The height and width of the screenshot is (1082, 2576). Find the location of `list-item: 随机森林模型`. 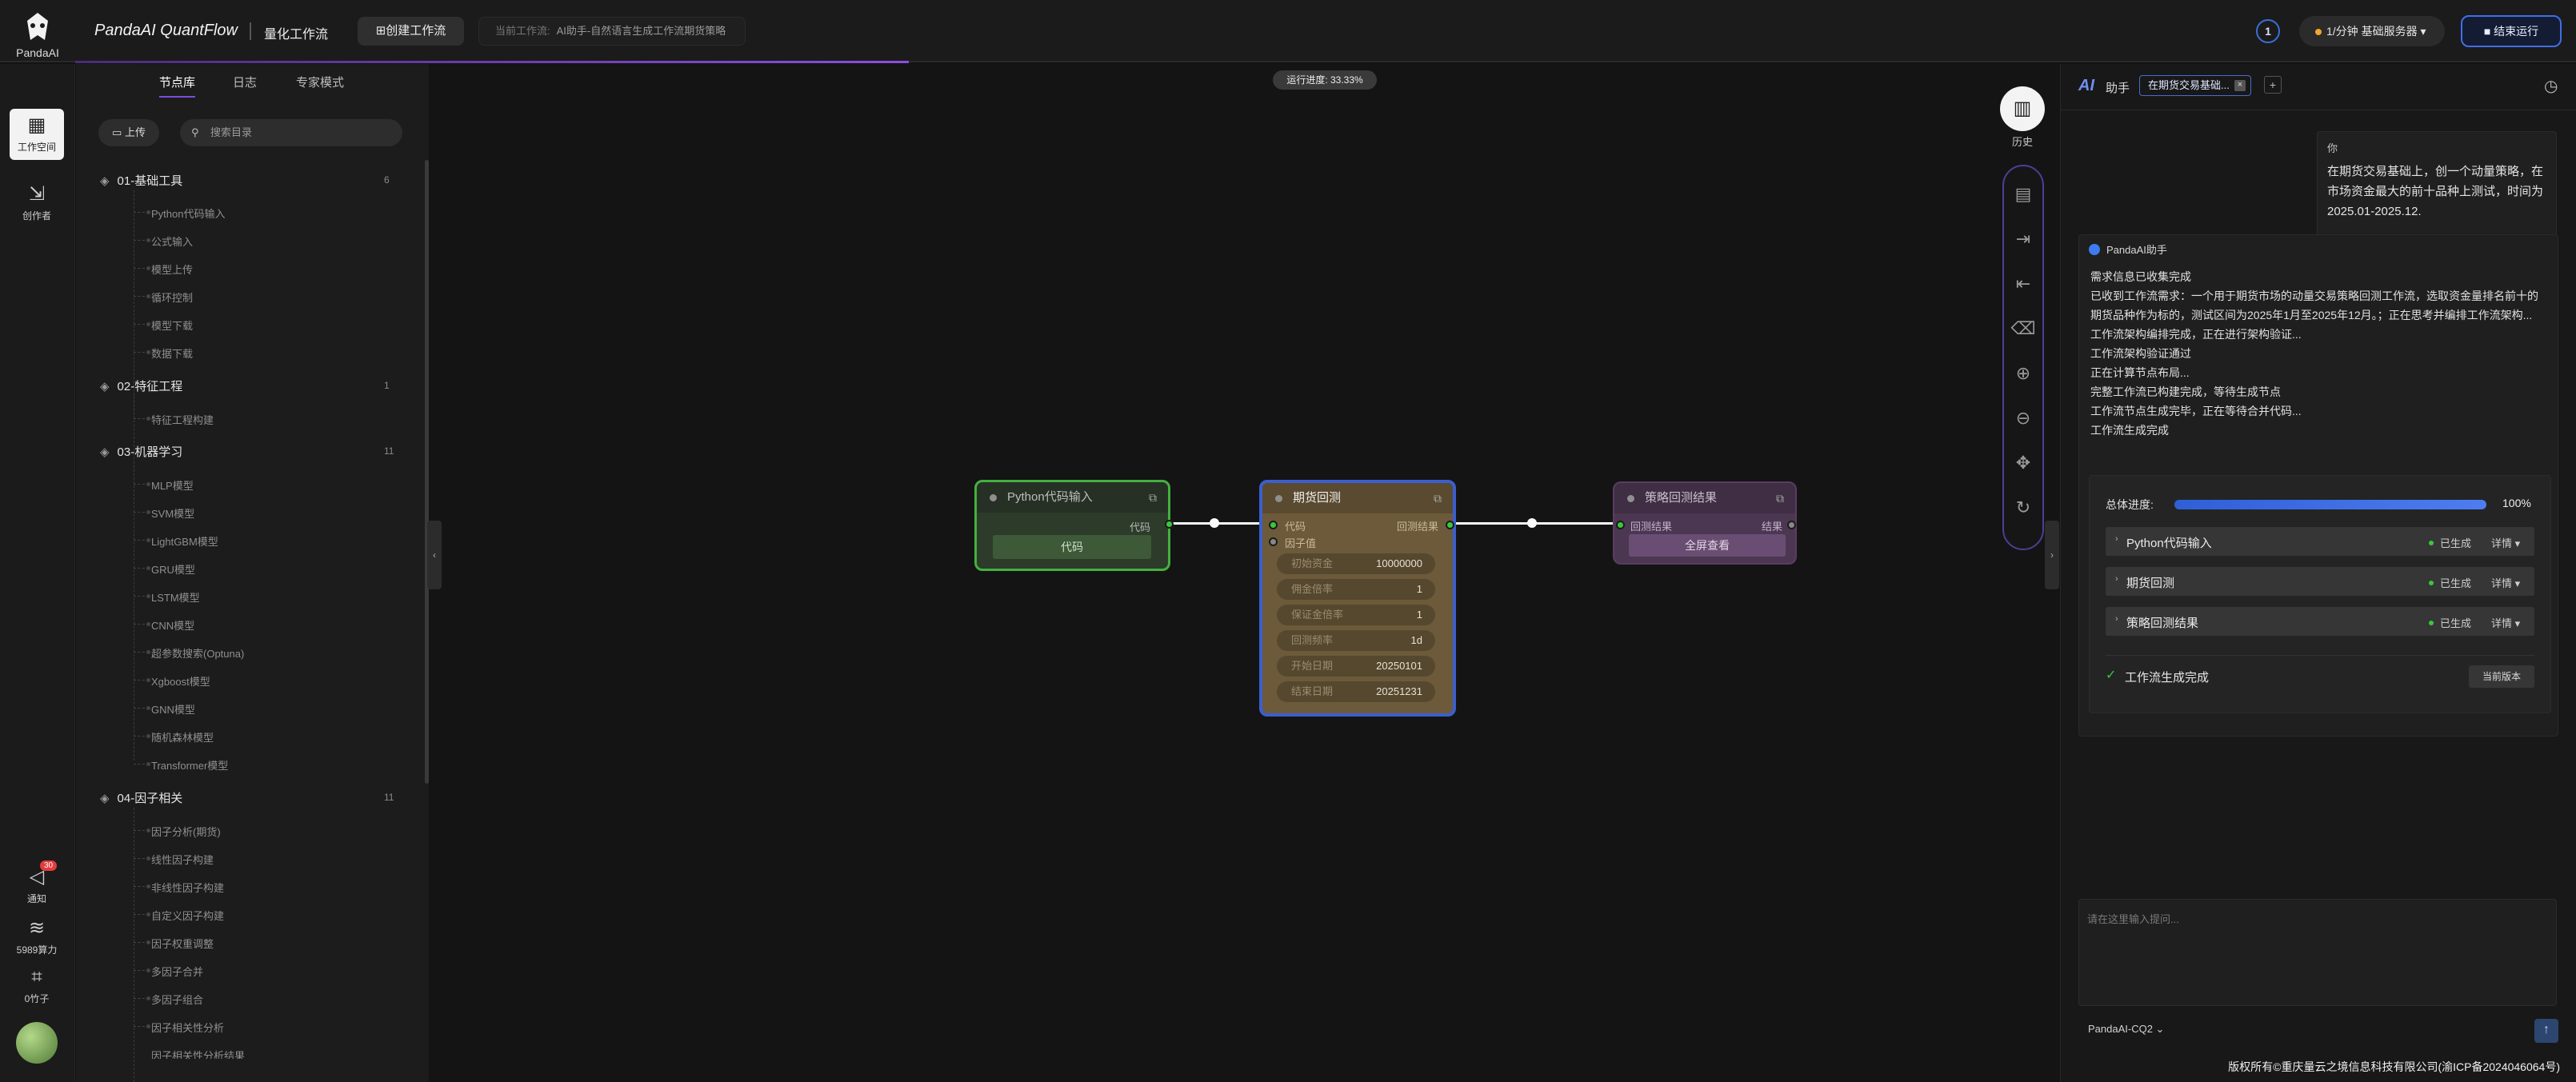

list-item: 随机森林模型 is located at coordinates (173, 737).